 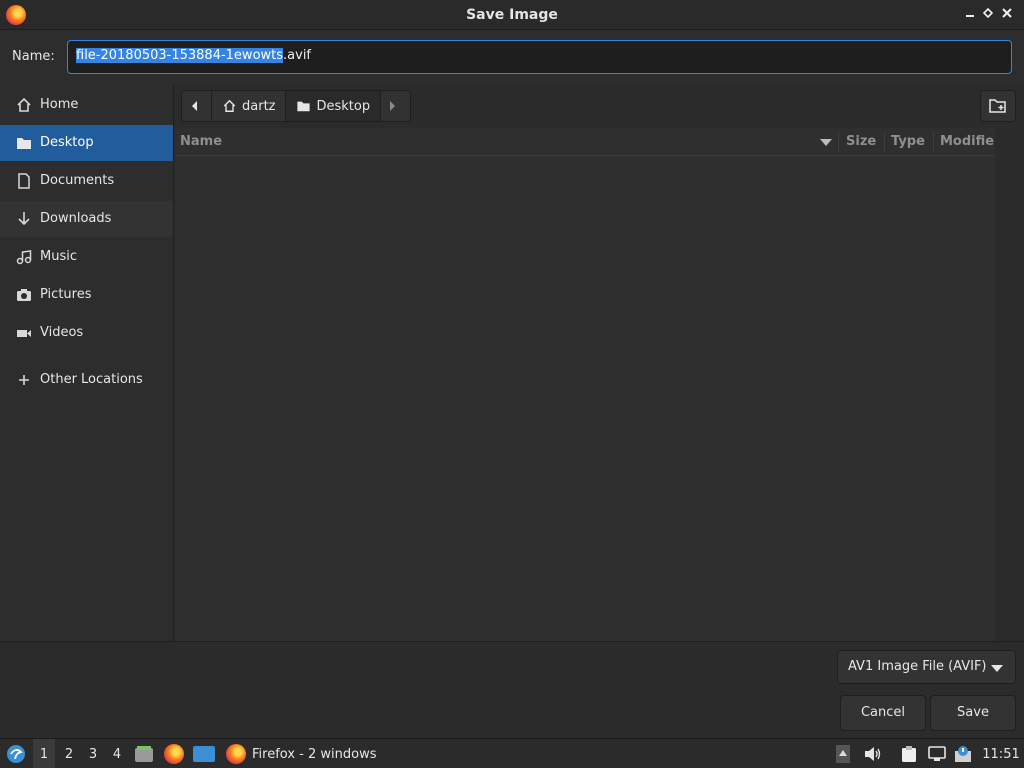 I want to click on crumb-home: dartz, so click(x=249, y=106).